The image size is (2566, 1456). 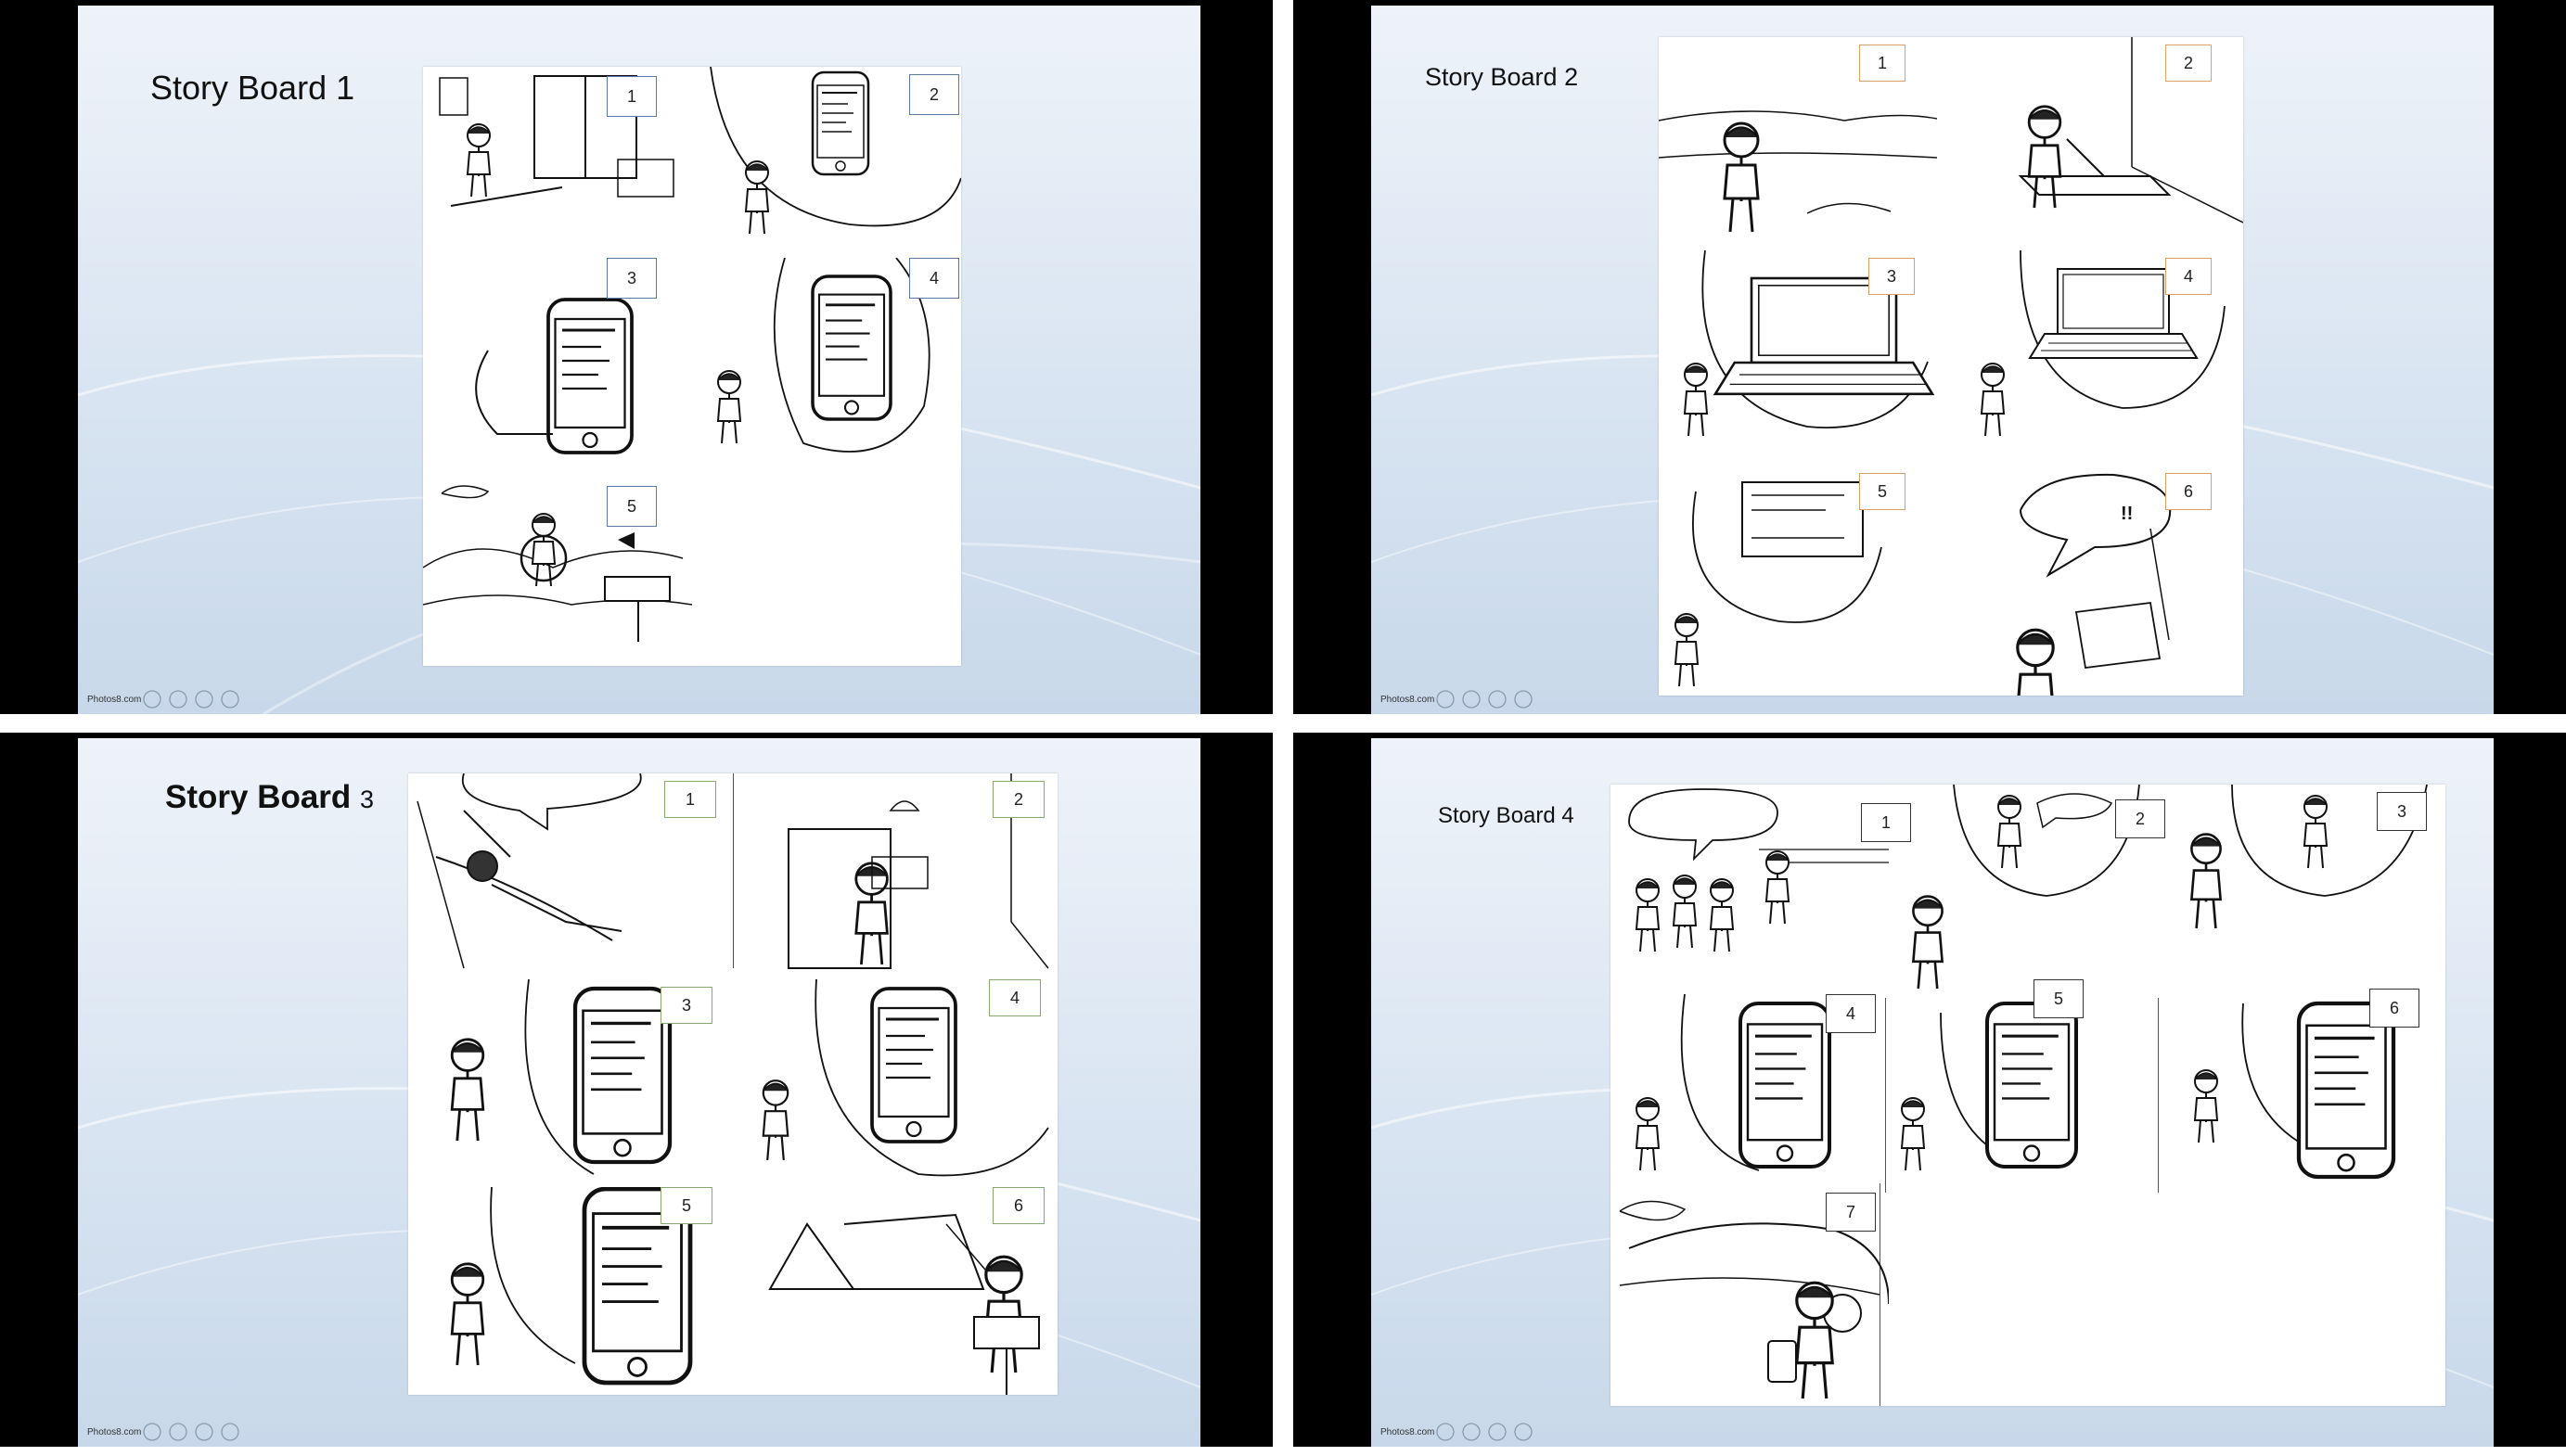 I want to click on storyboard-title-number: 3, so click(x=367, y=799).